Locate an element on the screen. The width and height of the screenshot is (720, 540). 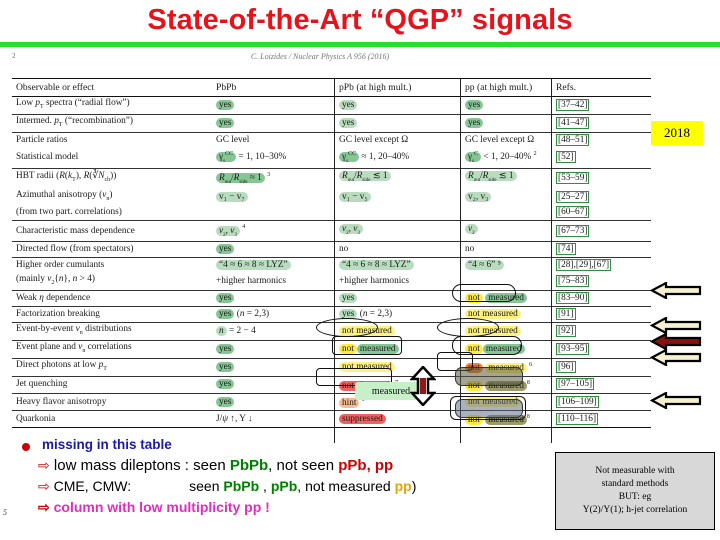
cell-pp: Rout/Rside ≲ 1 is located at coordinates (506, 178).